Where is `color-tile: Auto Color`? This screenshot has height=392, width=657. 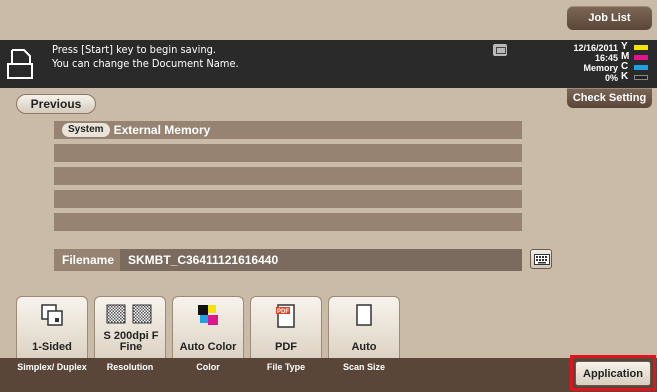
color-tile: Auto Color is located at coordinates (208, 327).